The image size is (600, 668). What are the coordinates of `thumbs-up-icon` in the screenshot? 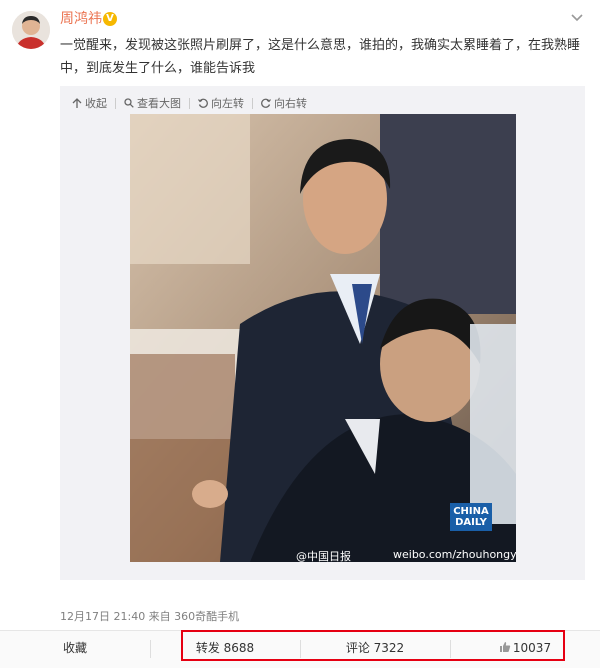 It's located at (505, 647).